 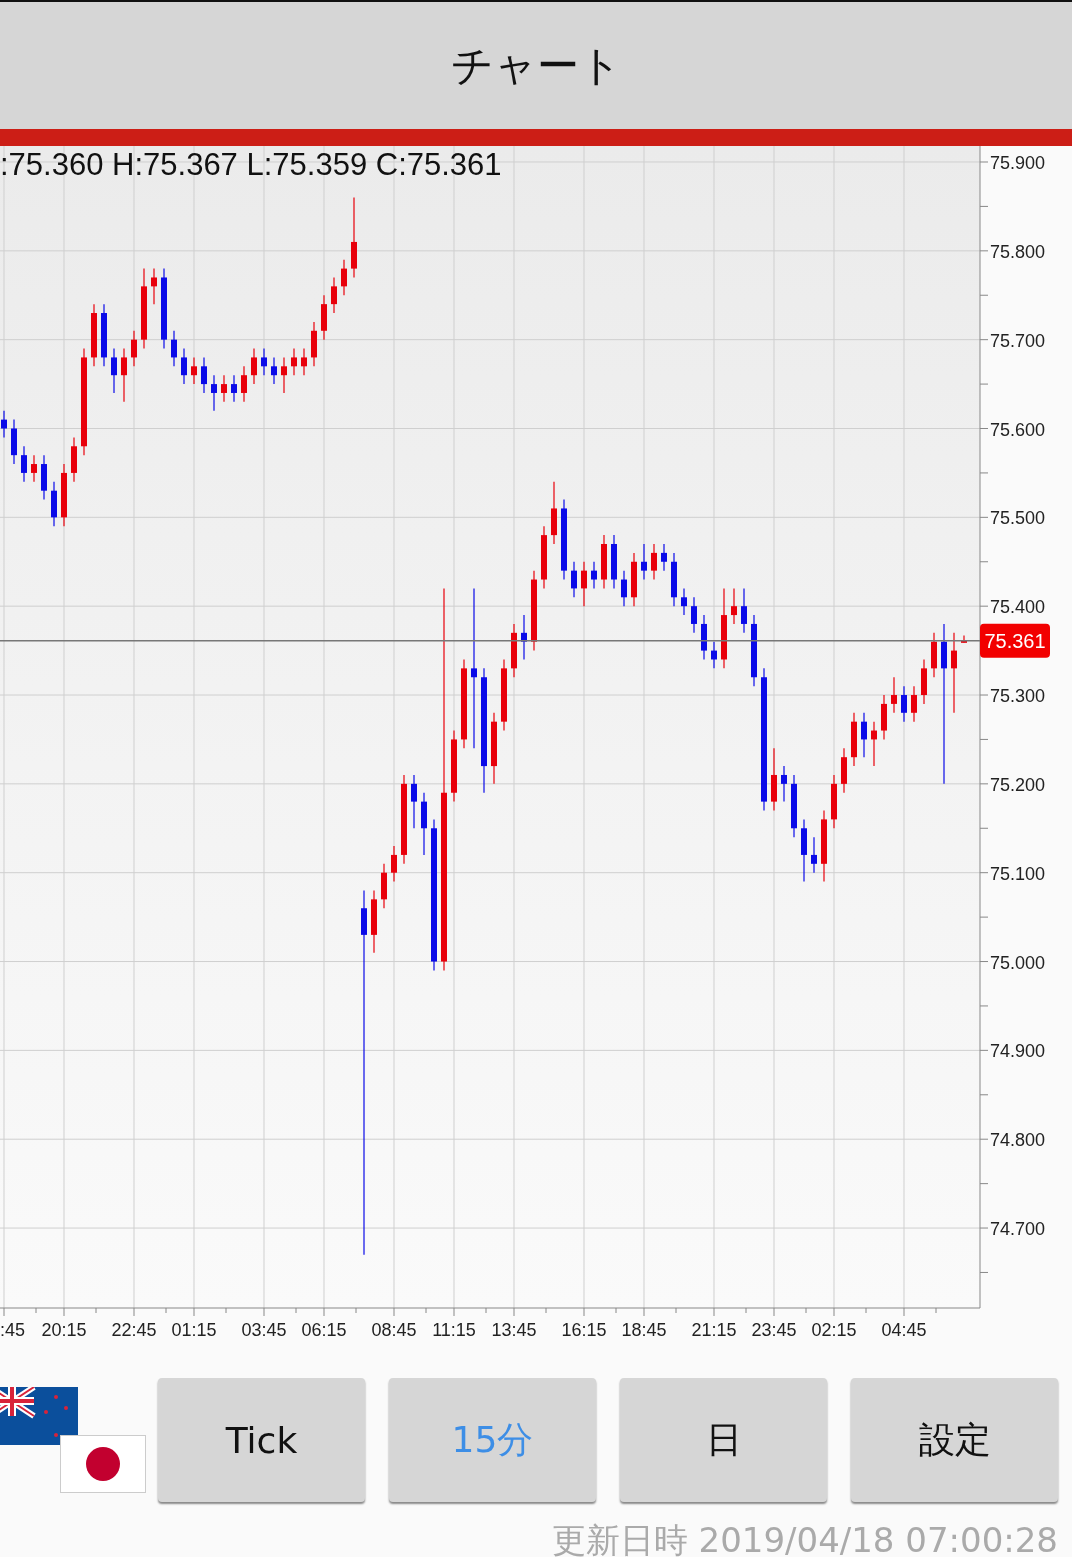 What do you see at coordinates (264, 1330) in the screenshot?
I see `x-axis-label: 03:45` at bounding box center [264, 1330].